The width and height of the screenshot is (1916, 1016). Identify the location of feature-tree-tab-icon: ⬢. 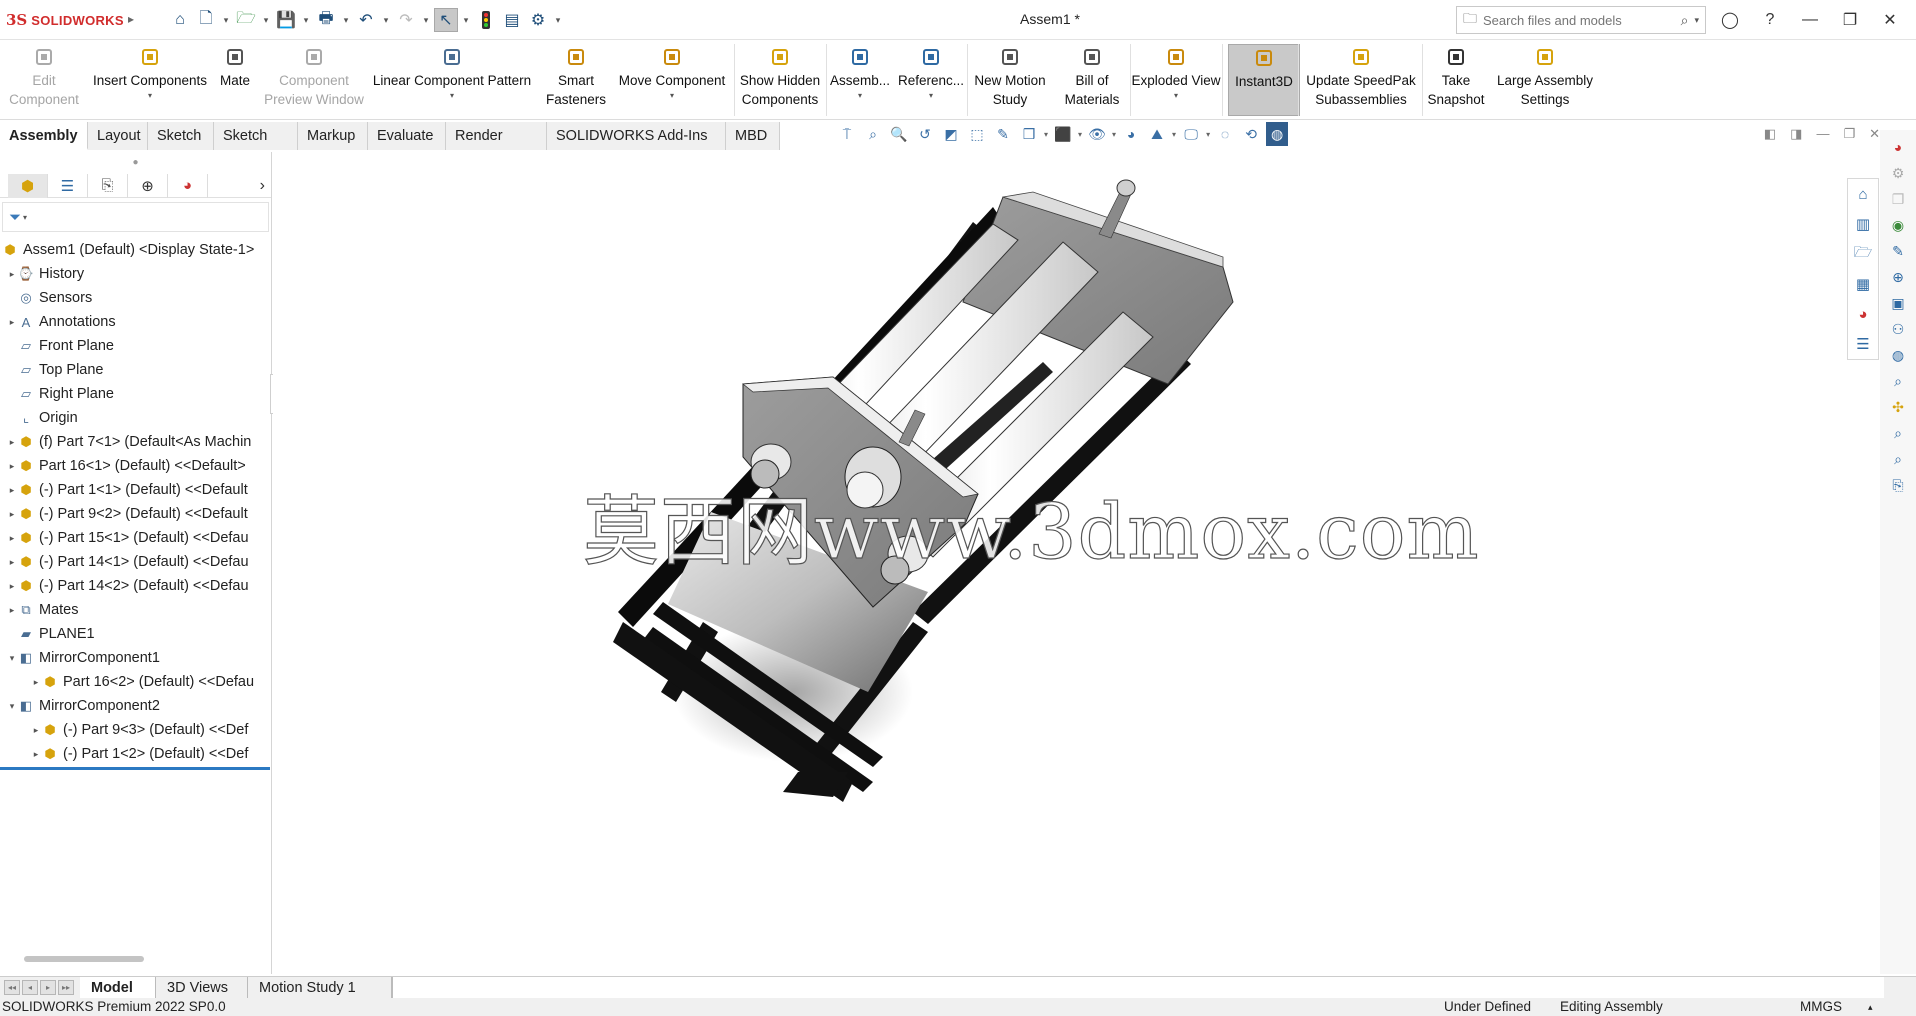
(28, 185).